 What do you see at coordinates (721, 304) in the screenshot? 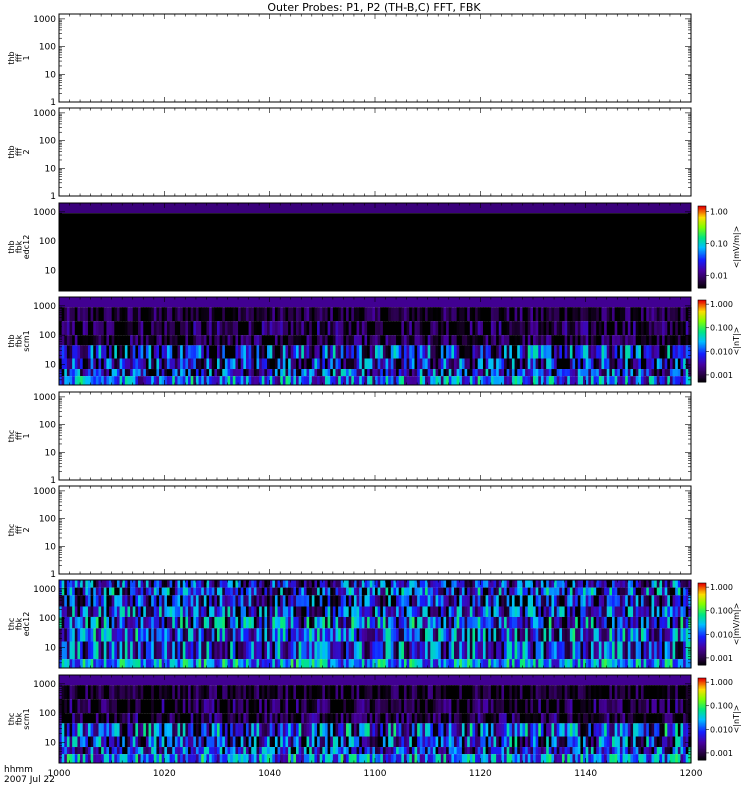
I see `colorbar-tick-label: 1.000` at bounding box center [721, 304].